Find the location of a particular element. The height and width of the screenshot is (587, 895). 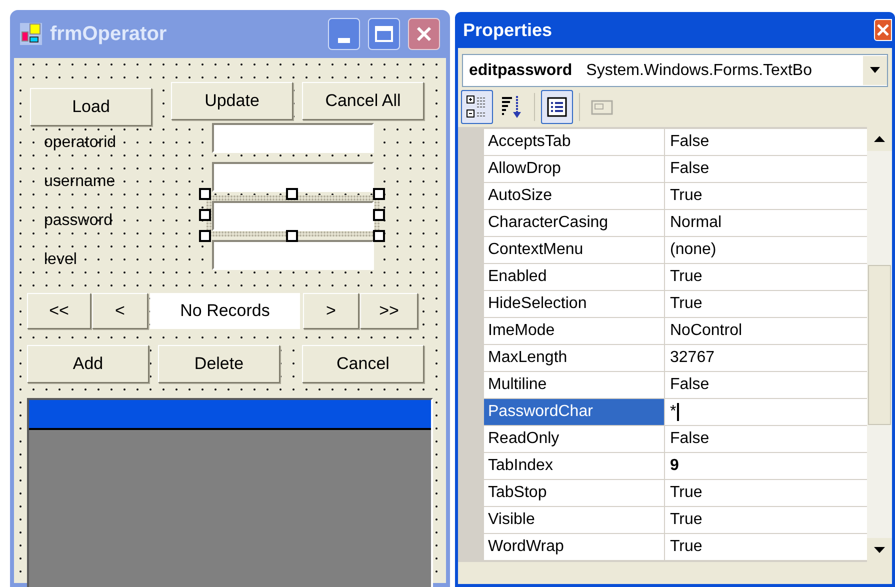

property-name: Multiline is located at coordinates (574, 385).